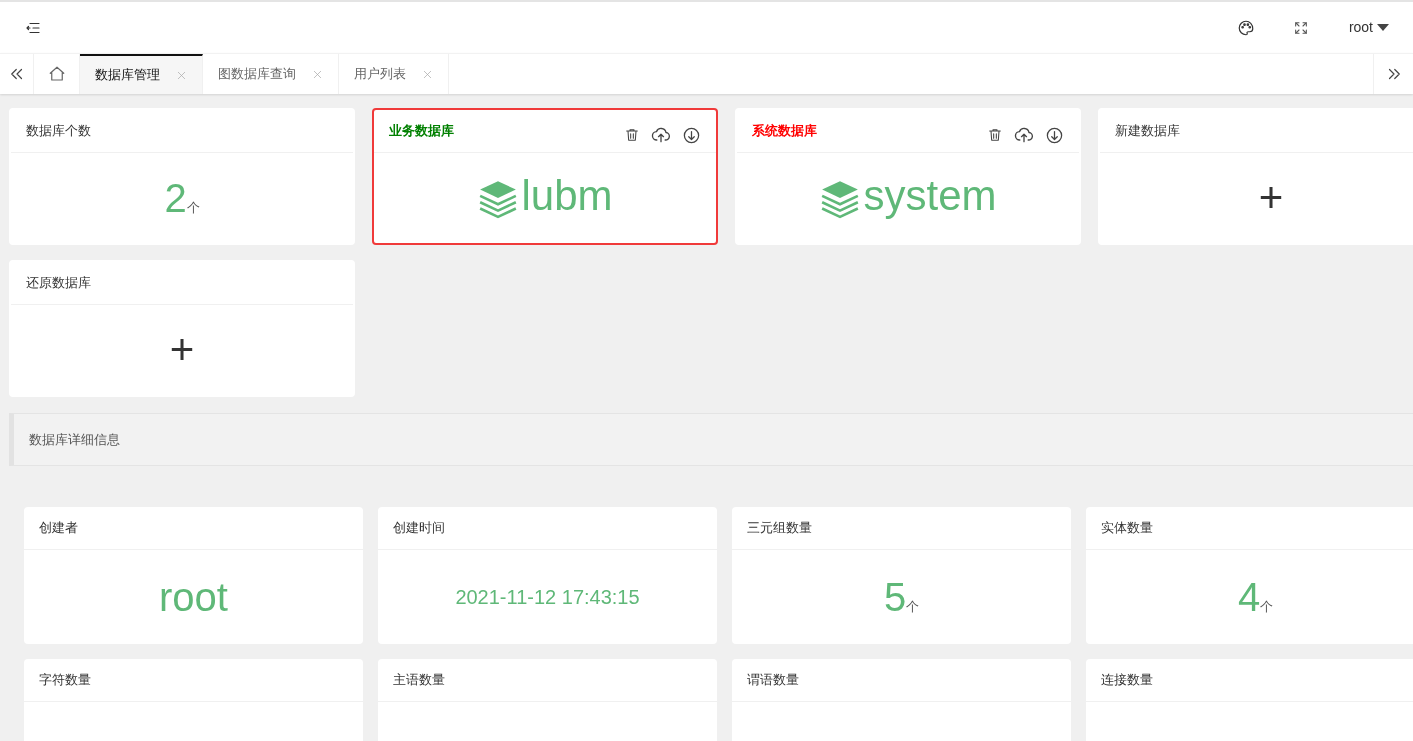 The height and width of the screenshot is (741, 1413). Describe the element at coordinates (1147, 131) in the screenshot. I see `card-title: 新建数据库` at that location.